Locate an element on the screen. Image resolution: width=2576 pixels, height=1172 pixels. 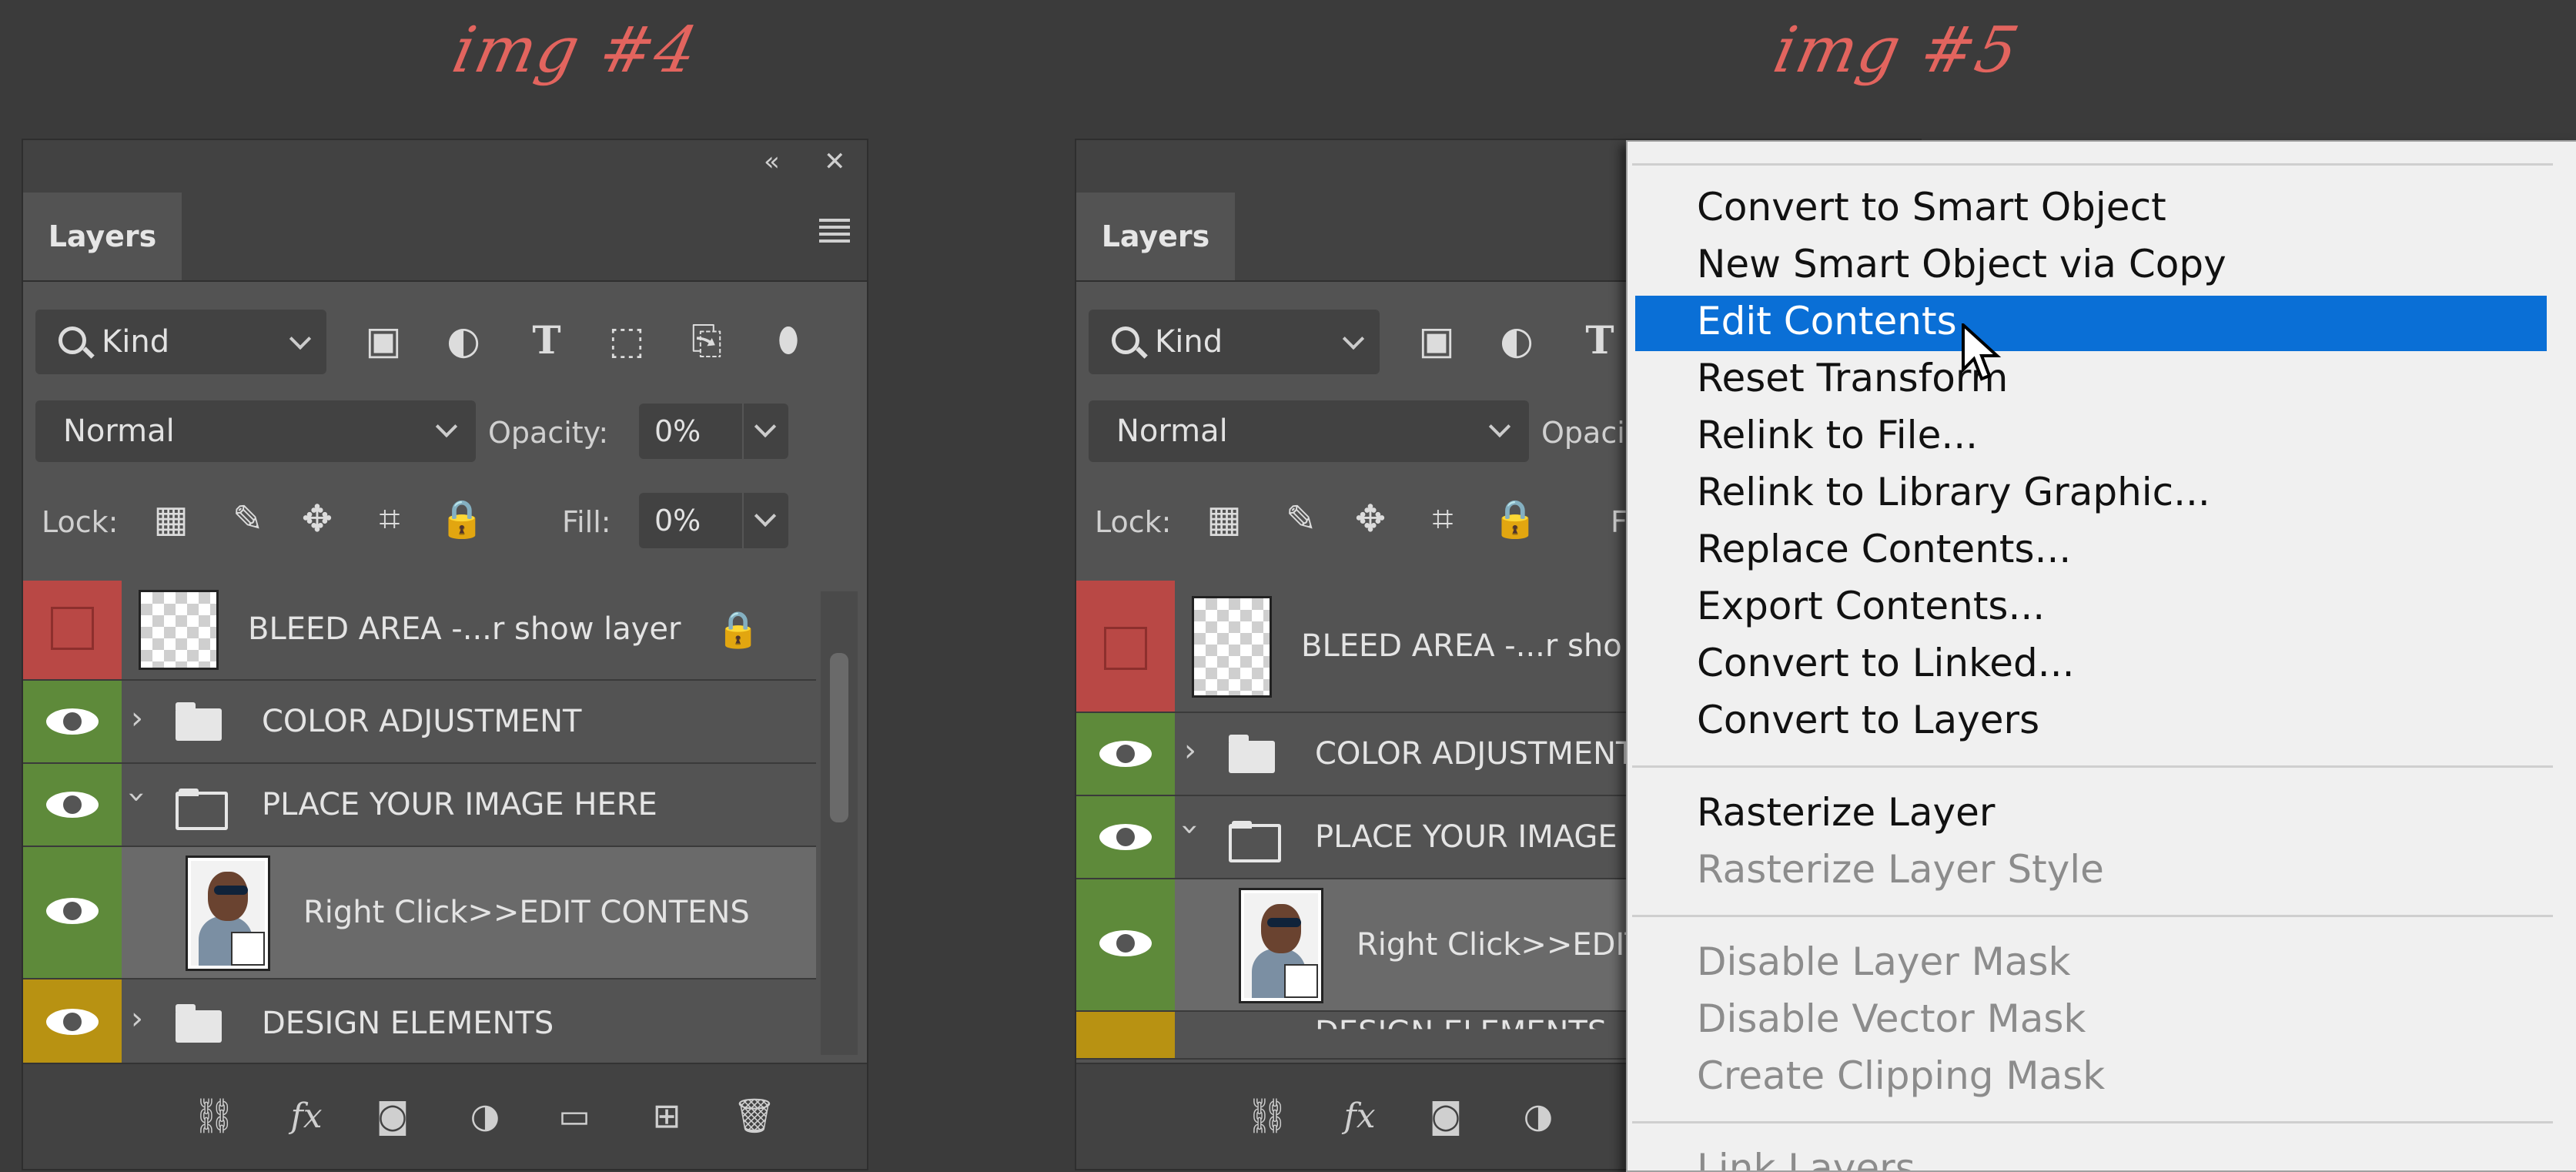
layer-row-place-your-image: › PLACE YOUR IMAGE HERE is located at coordinates (420, 805).